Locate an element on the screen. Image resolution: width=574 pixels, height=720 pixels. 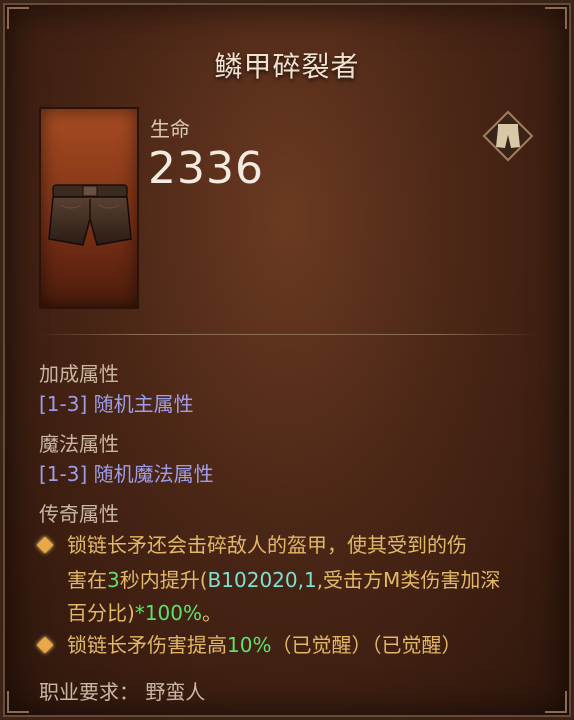
item-name: 鳞甲碎裂者 is located at coordinates (287, 66).